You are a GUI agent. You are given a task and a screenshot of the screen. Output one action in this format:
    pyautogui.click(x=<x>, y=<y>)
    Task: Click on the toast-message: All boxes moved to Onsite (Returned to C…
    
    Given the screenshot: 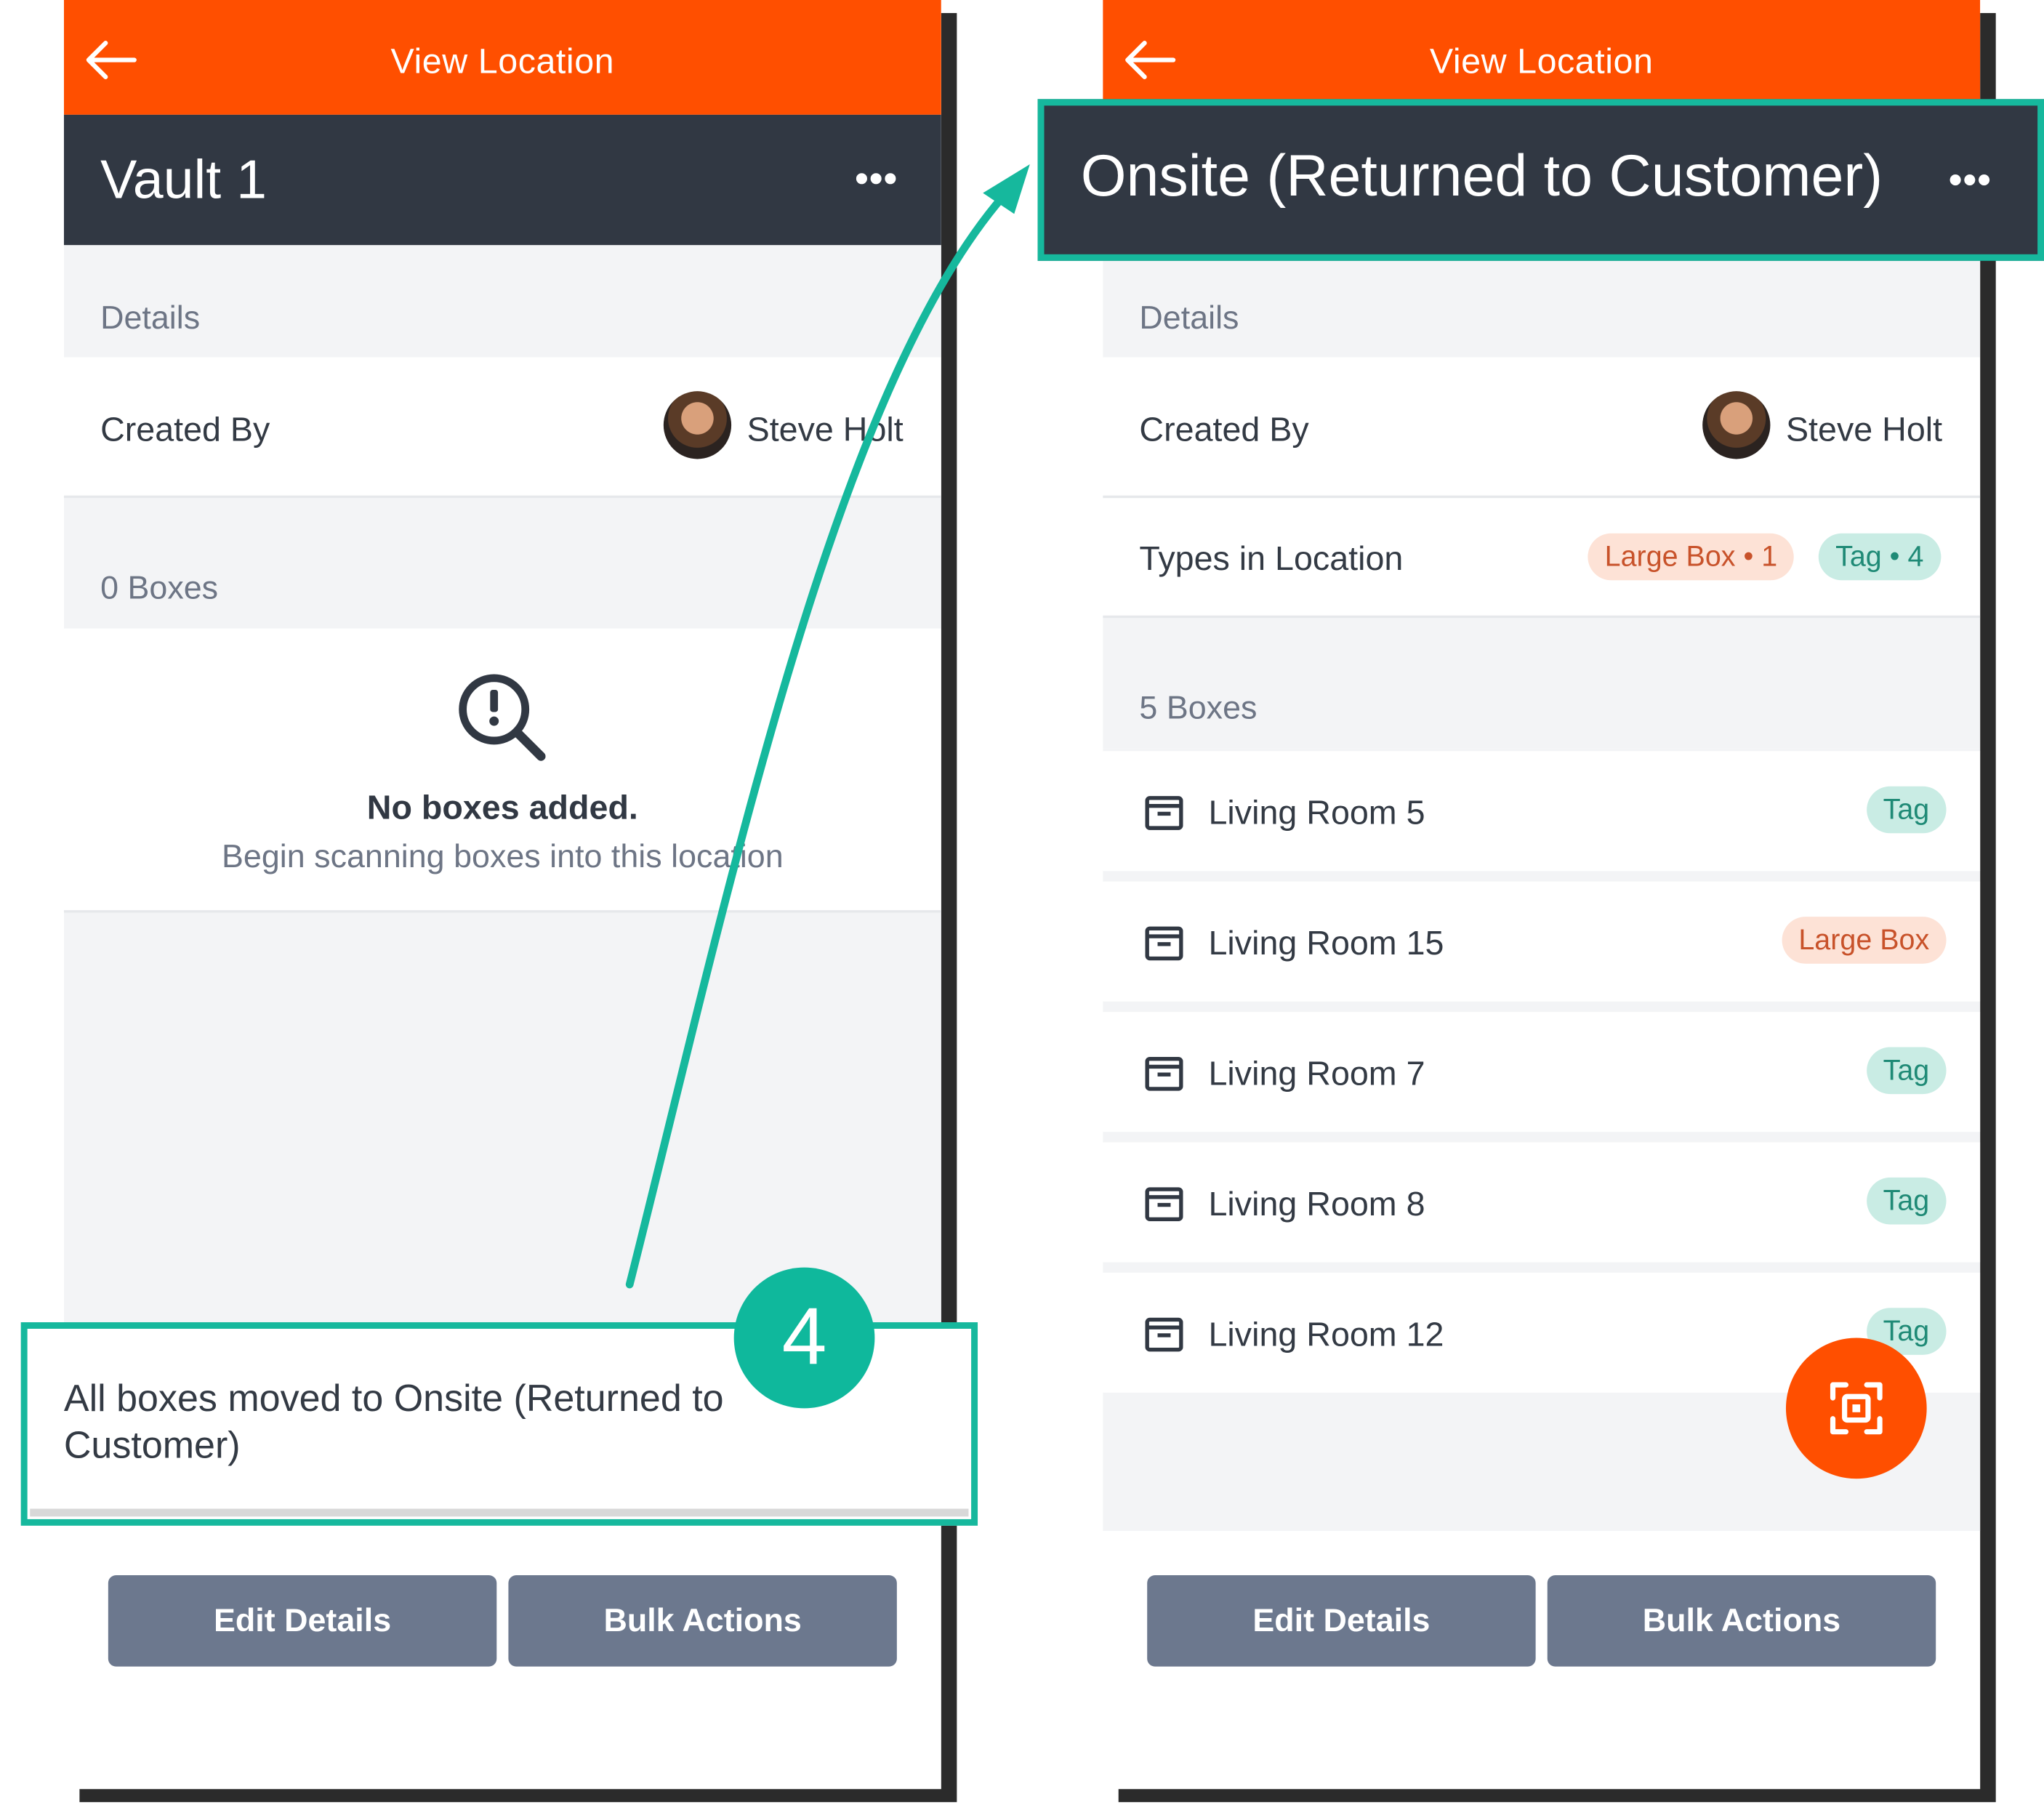 What is the action you would take?
    pyautogui.click(x=393, y=1423)
    